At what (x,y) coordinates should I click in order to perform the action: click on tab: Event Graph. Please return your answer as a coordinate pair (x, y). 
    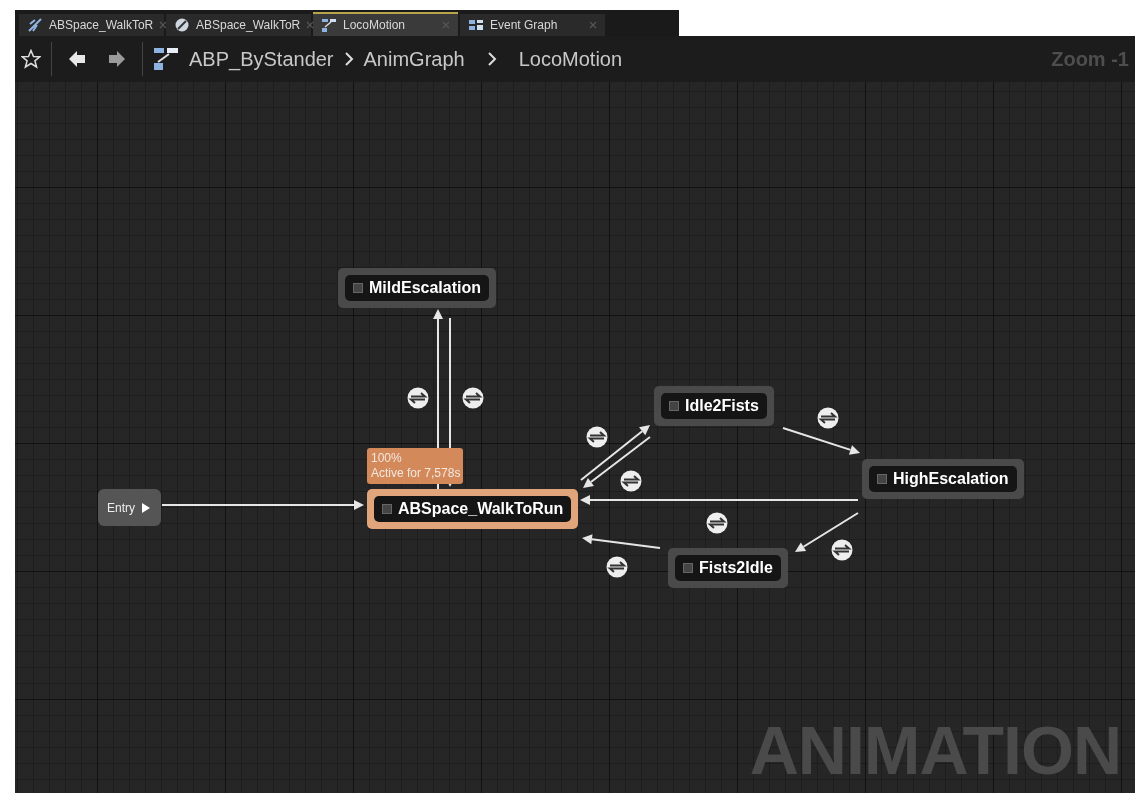
    Looking at the image, I should click on (532, 25).